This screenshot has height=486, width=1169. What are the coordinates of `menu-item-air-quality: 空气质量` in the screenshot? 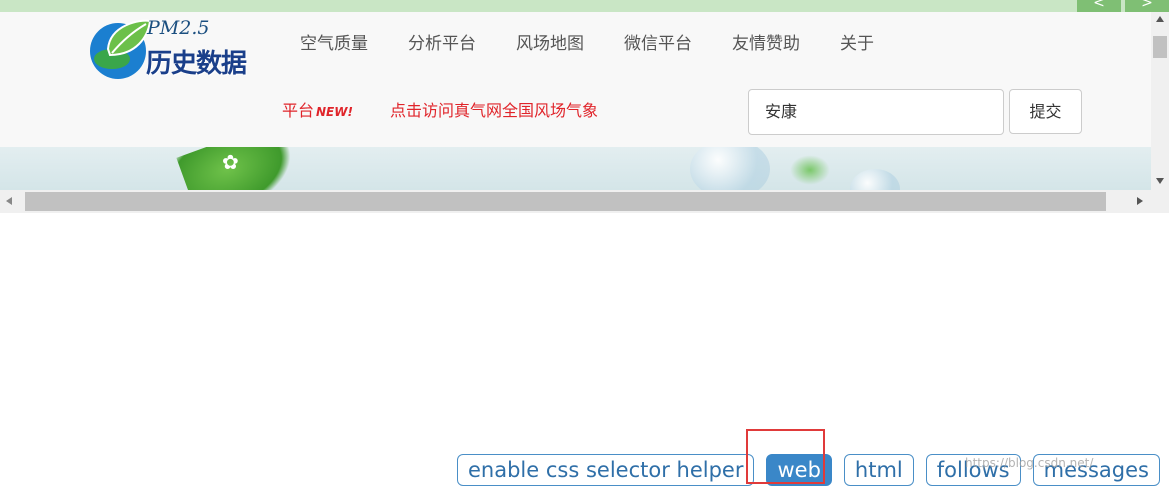 It's located at (334, 44).